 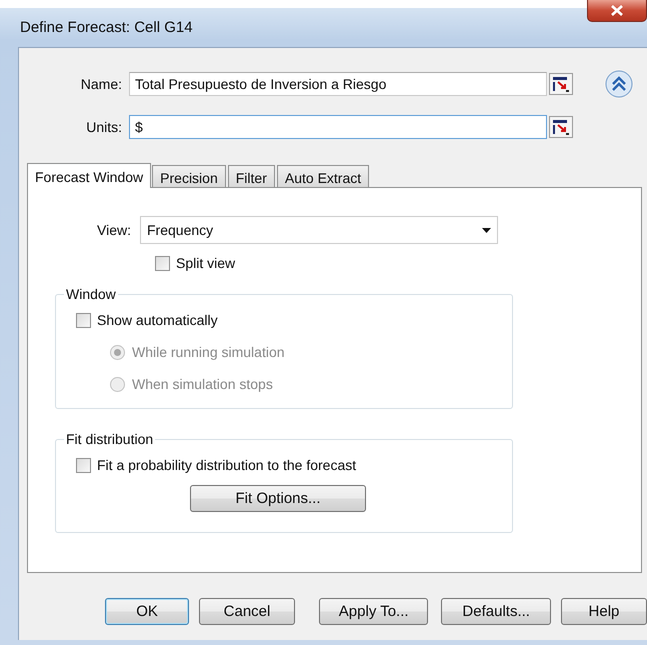 What do you see at coordinates (338, 127) in the screenshot?
I see `input-field: $` at bounding box center [338, 127].